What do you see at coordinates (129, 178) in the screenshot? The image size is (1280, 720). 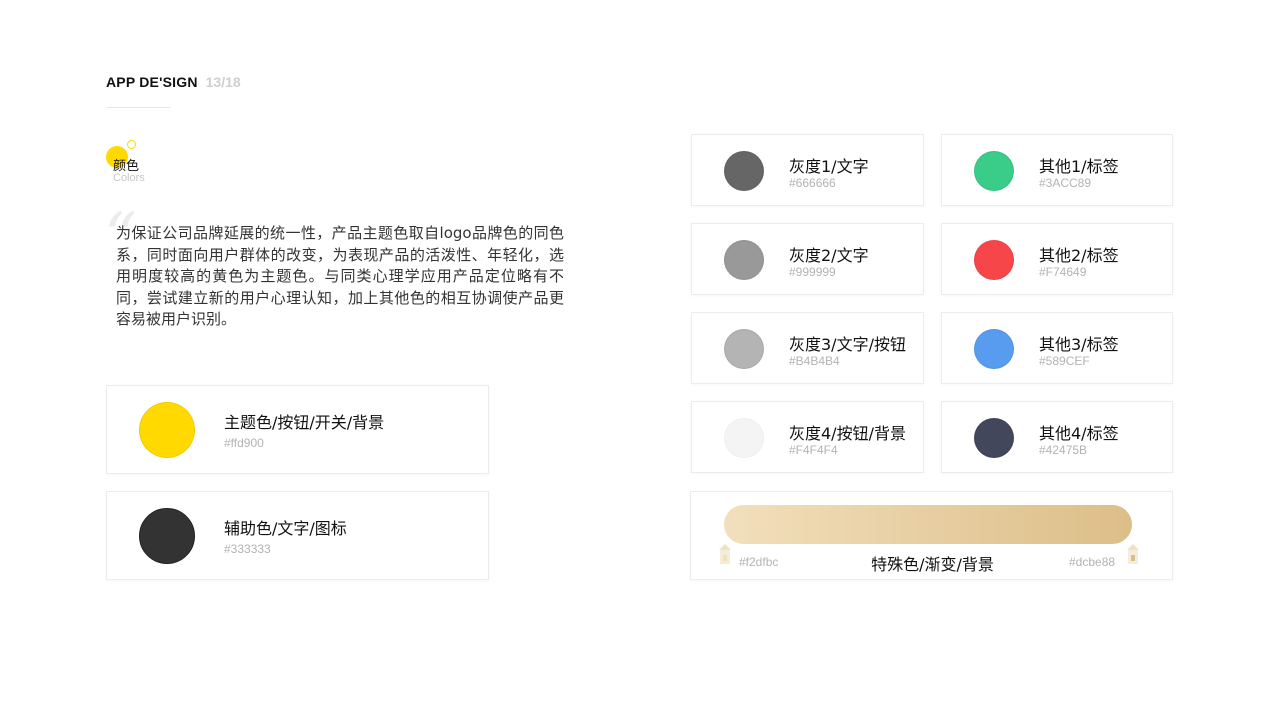 I see `section-subtitle: Colors` at bounding box center [129, 178].